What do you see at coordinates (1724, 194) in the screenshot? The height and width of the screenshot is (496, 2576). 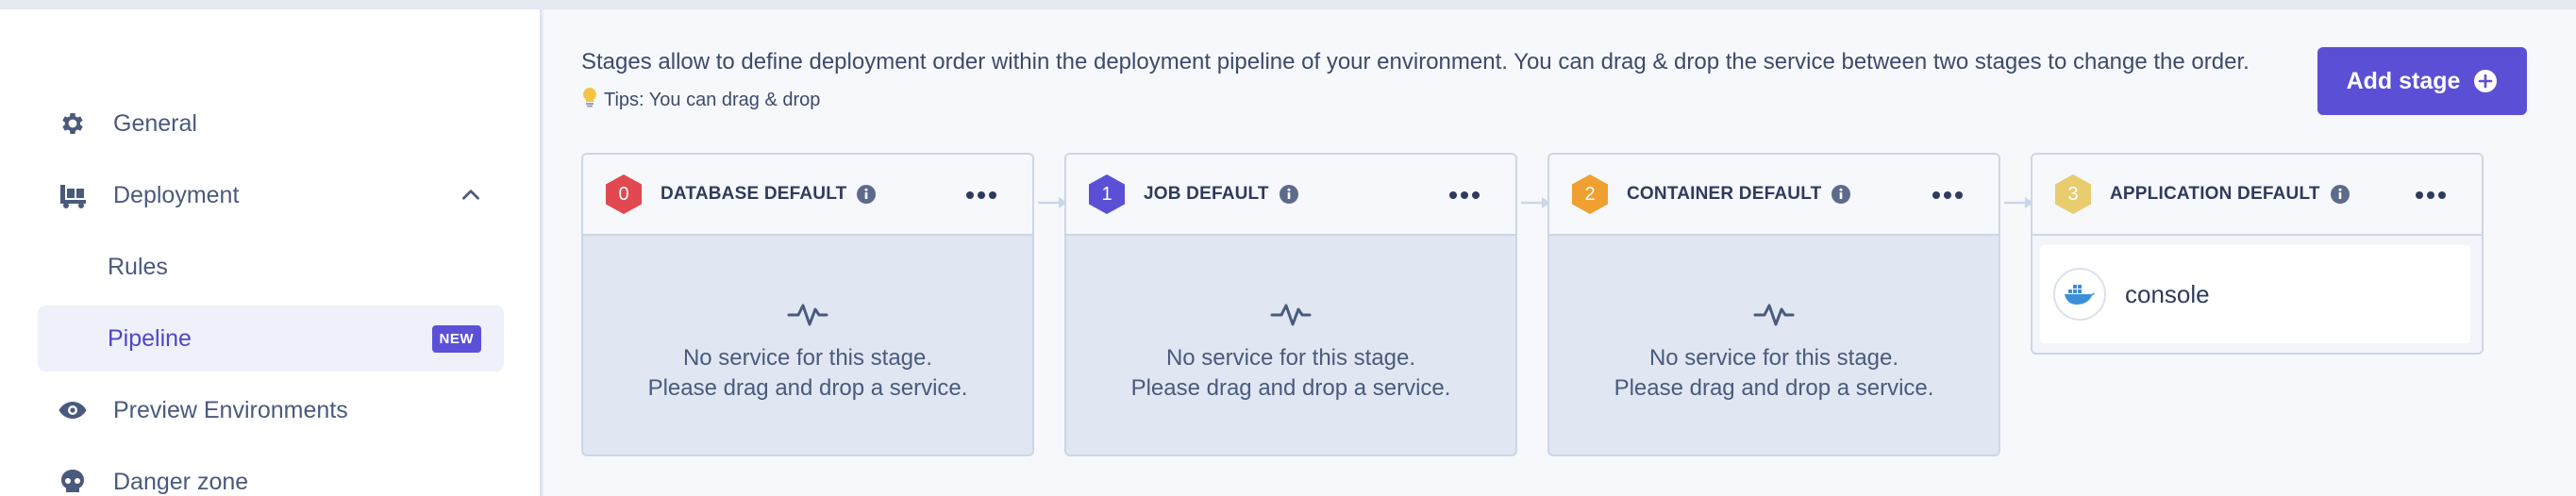 I see `stage-title: CONTAINER DEFAULT` at bounding box center [1724, 194].